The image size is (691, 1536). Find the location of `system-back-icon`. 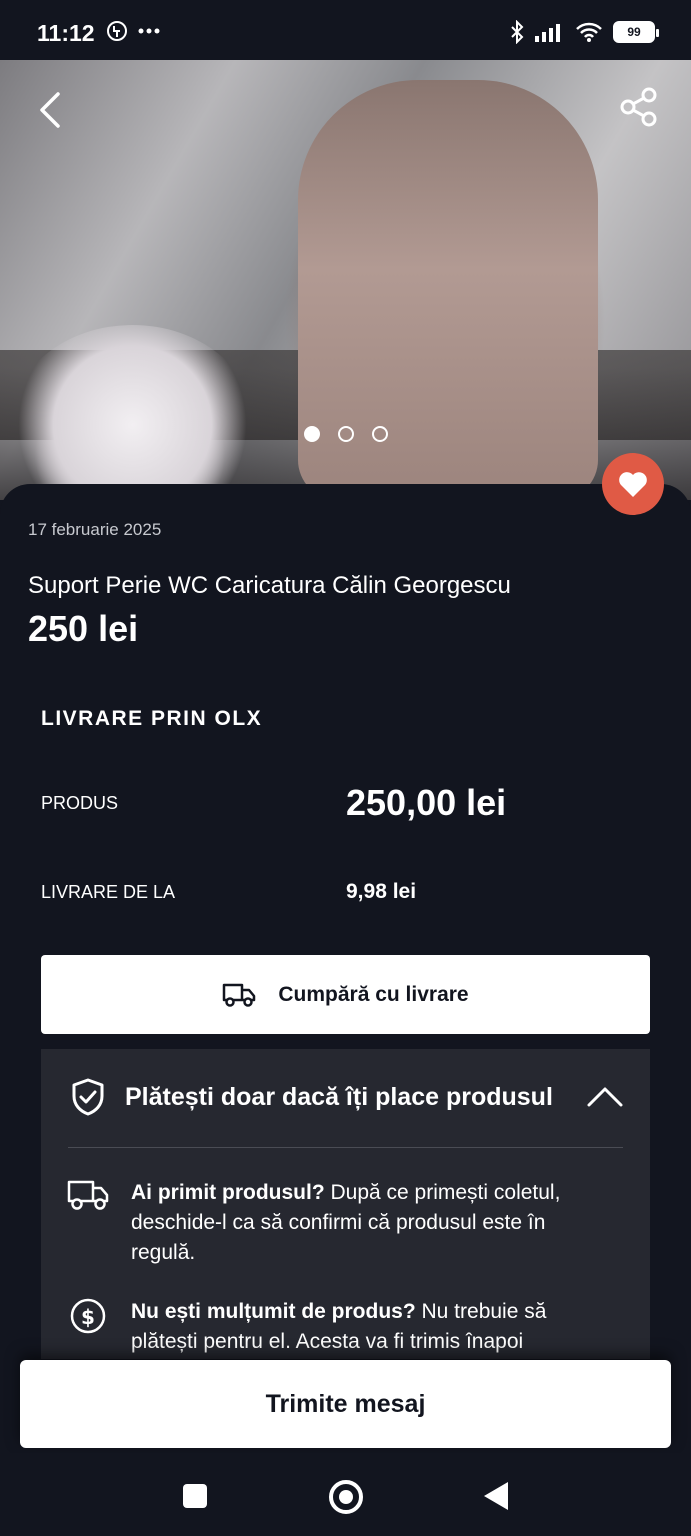

system-back-icon is located at coordinates (496, 1496).